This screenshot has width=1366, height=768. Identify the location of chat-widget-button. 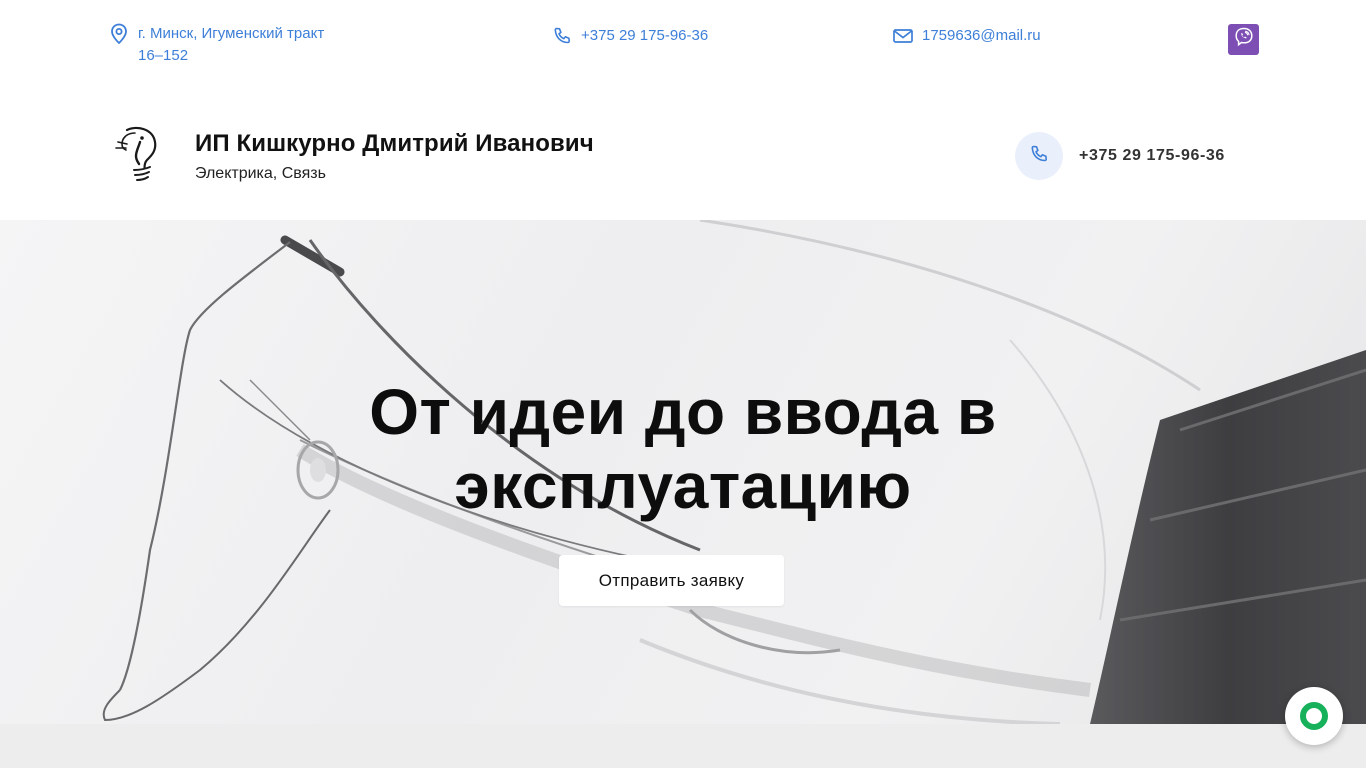
(1314, 716).